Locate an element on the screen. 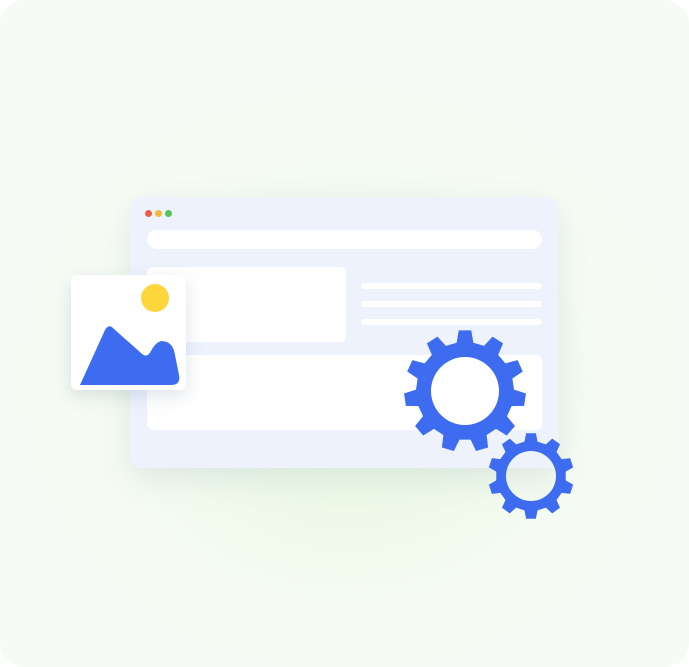  mountain-icon is located at coordinates (130, 355).